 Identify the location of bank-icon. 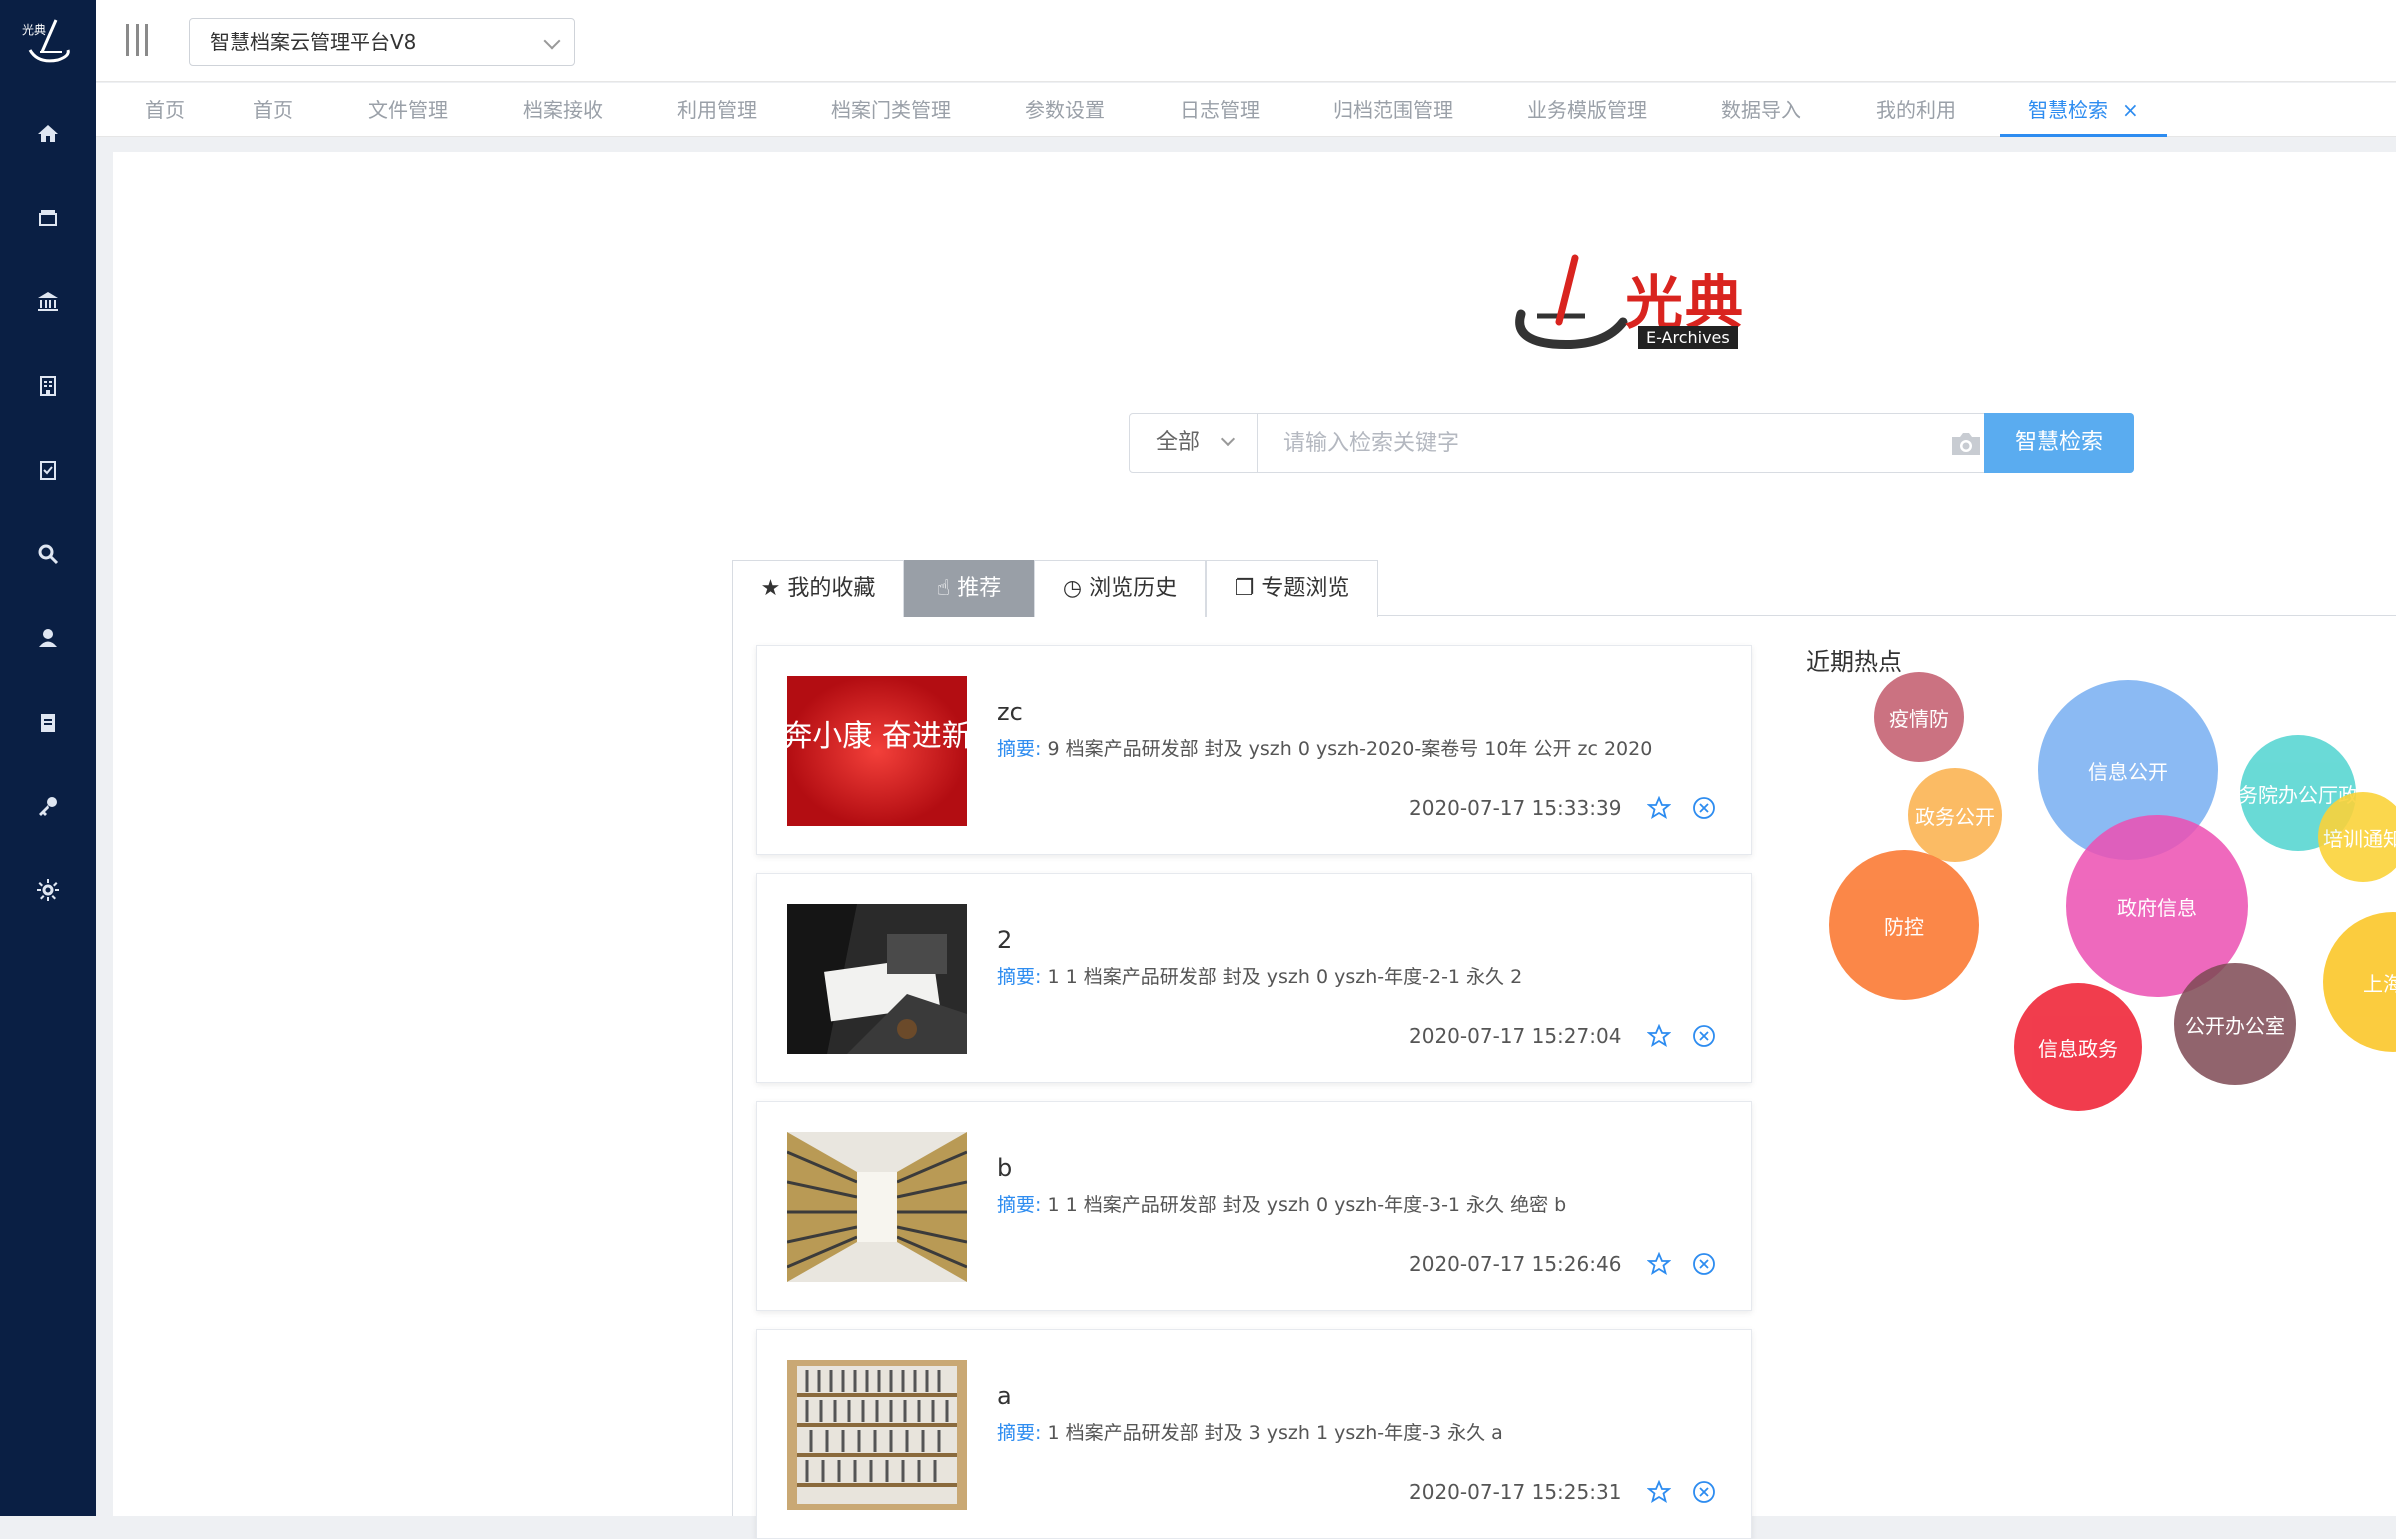
(48, 301).